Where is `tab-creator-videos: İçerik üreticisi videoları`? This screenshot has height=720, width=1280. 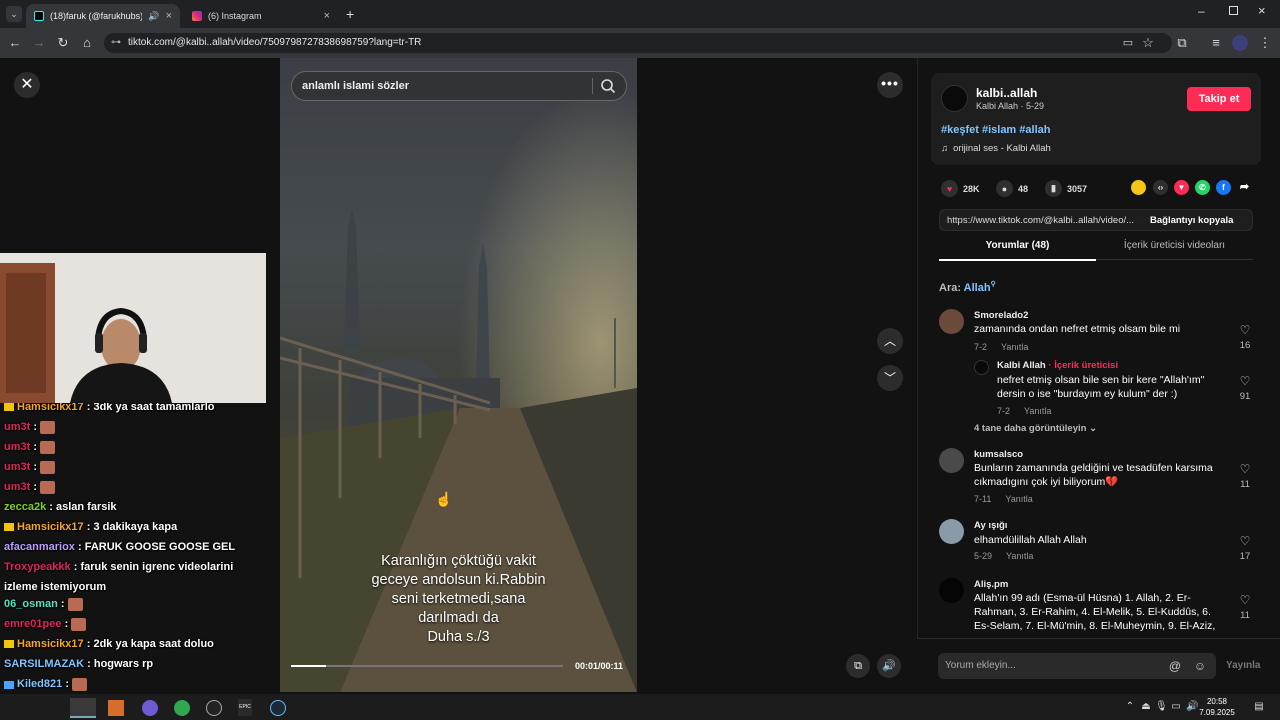 tab-creator-videos: İçerik üreticisi videoları is located at coordinates (1174, 250).